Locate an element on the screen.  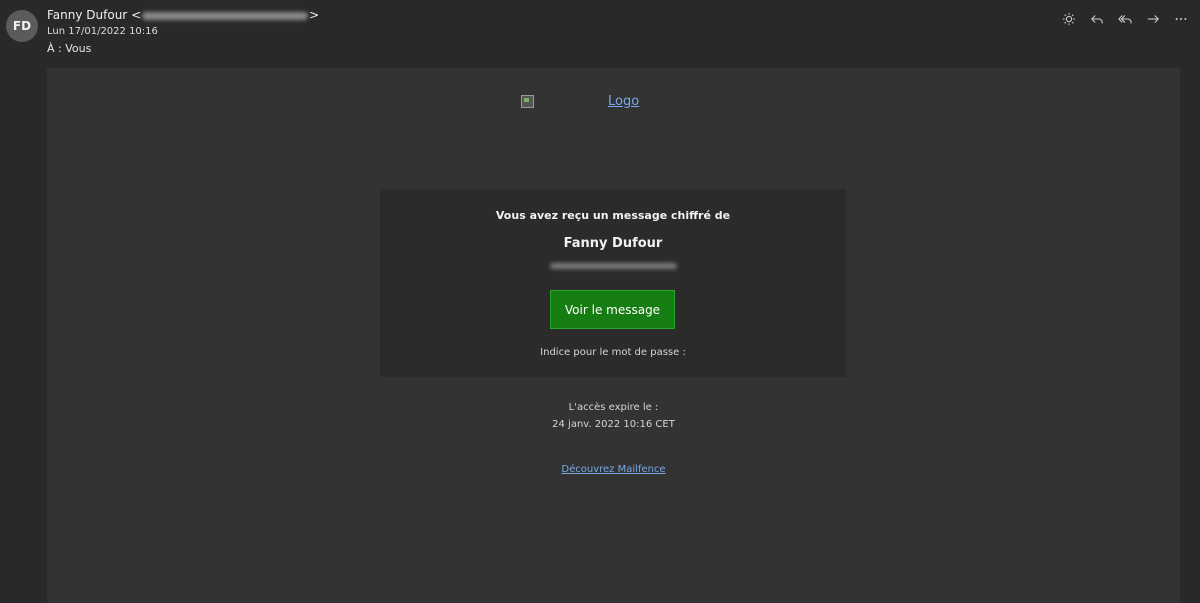
card-sender-email-blurred is located at coordinates (613, 266).